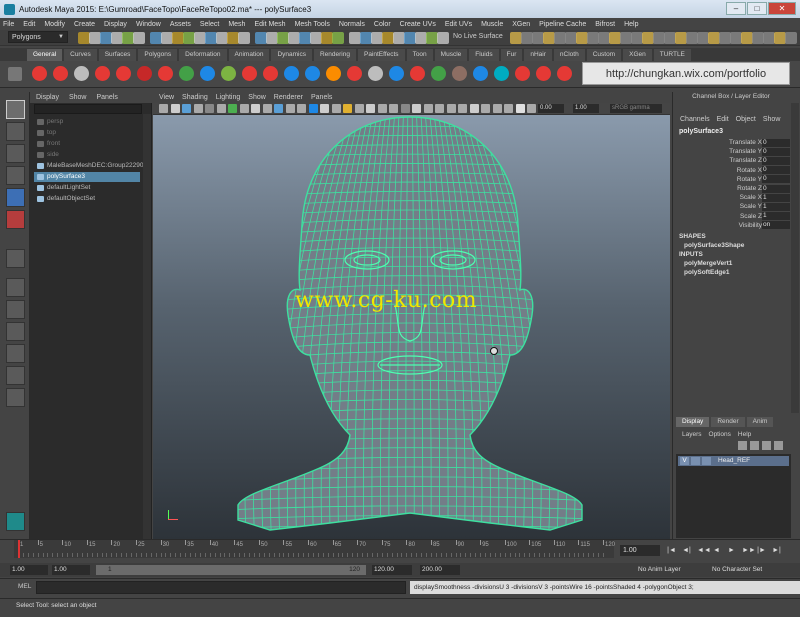  Describe the element at coordinates (88, 166) in the screenshot. I see `outliner-item: MaleBaseMeshDEC:Group22290` at that location.